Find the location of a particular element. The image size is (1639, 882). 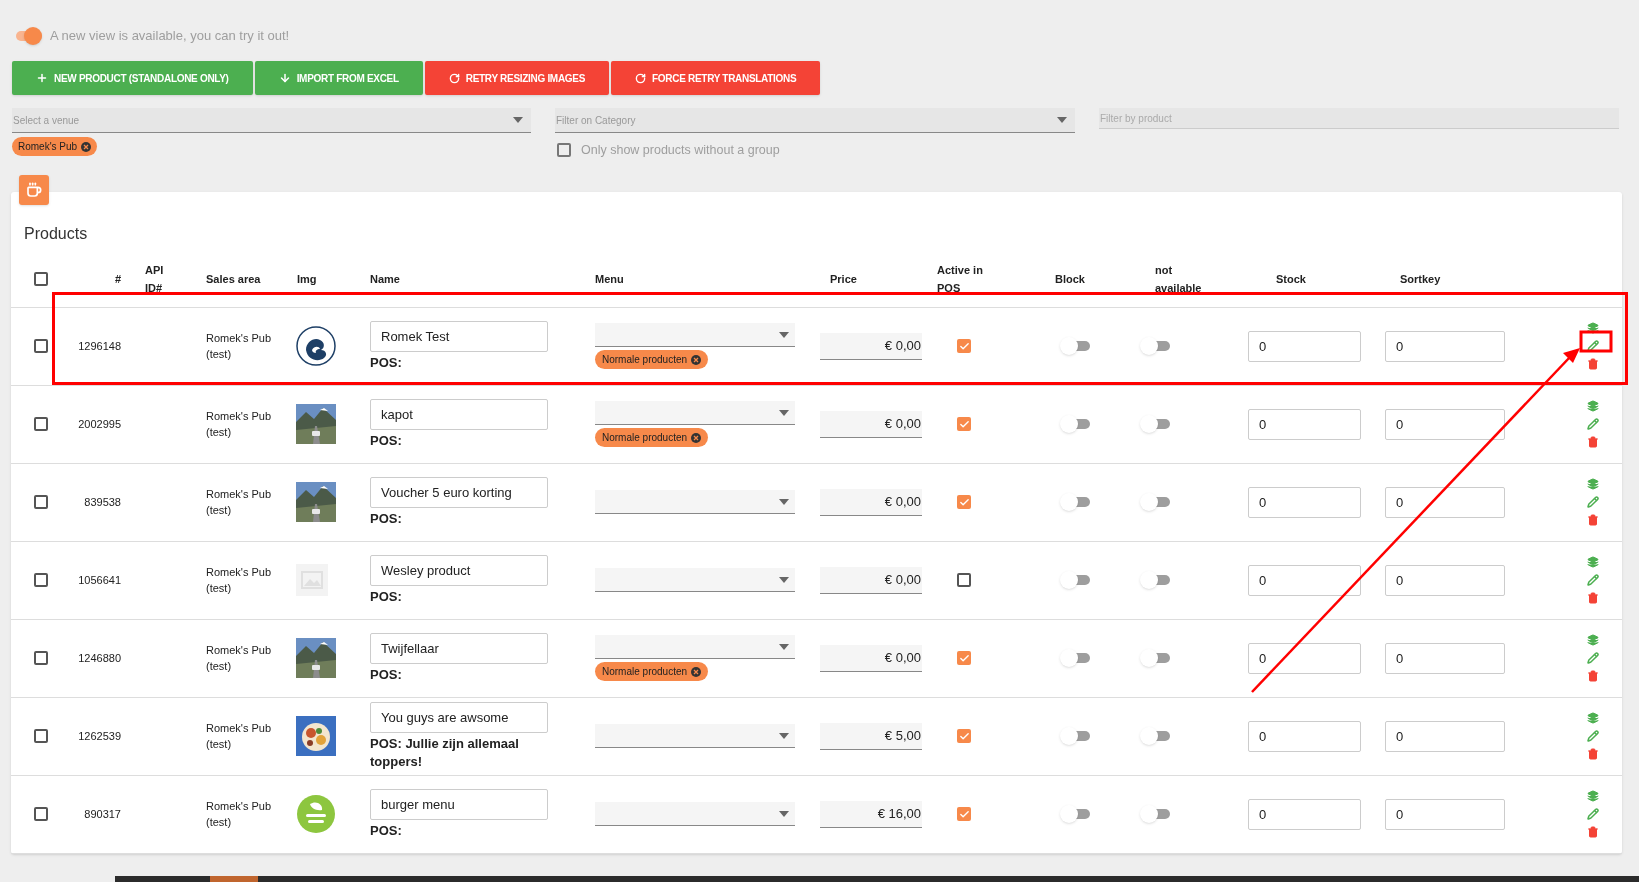

name-field: burger menu is located at coordinates (459, 804).